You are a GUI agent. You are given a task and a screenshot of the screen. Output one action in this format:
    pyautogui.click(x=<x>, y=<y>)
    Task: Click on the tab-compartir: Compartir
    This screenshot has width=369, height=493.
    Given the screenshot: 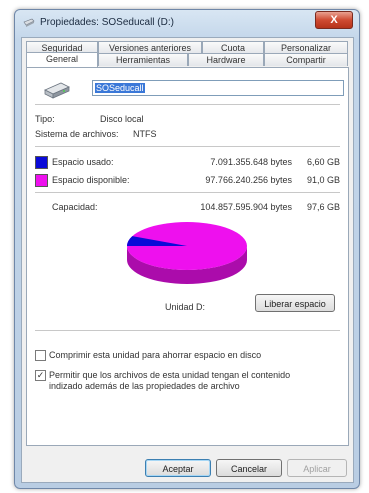 What is the action you would take?
    pyautogui.click(x=306, y=59)
    